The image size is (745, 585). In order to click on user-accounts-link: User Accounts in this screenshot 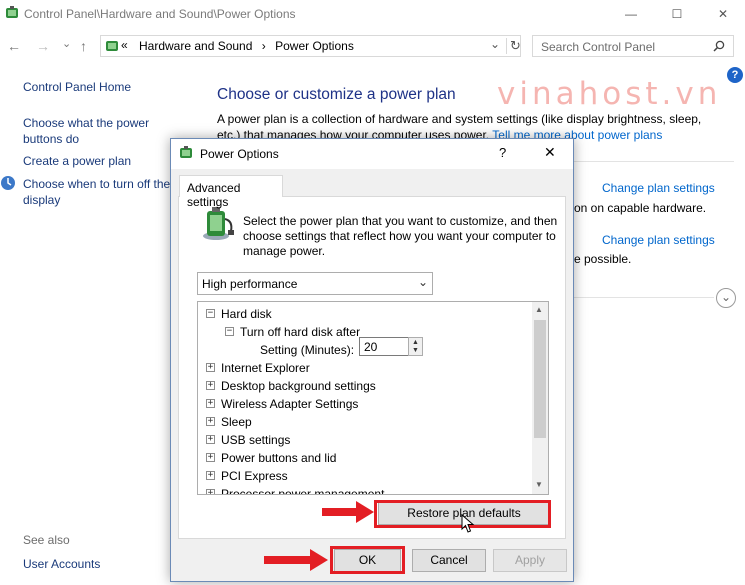, I will do `click(61, 564)`.